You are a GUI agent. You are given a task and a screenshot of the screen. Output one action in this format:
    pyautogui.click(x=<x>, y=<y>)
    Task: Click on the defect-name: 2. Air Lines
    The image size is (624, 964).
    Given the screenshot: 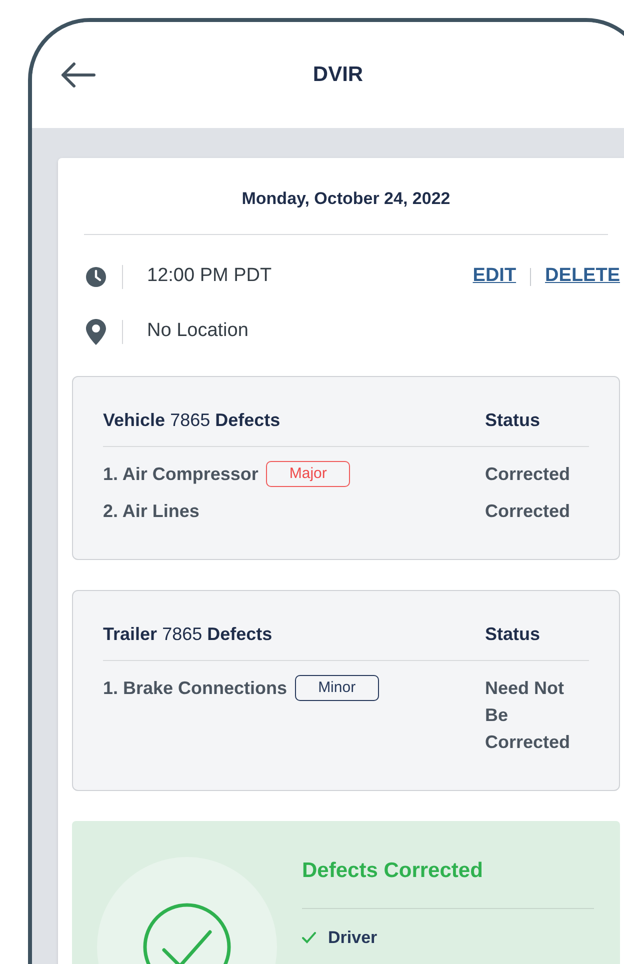 What is the action you would take?
    pyautogui.click(x=151, y=511)
    